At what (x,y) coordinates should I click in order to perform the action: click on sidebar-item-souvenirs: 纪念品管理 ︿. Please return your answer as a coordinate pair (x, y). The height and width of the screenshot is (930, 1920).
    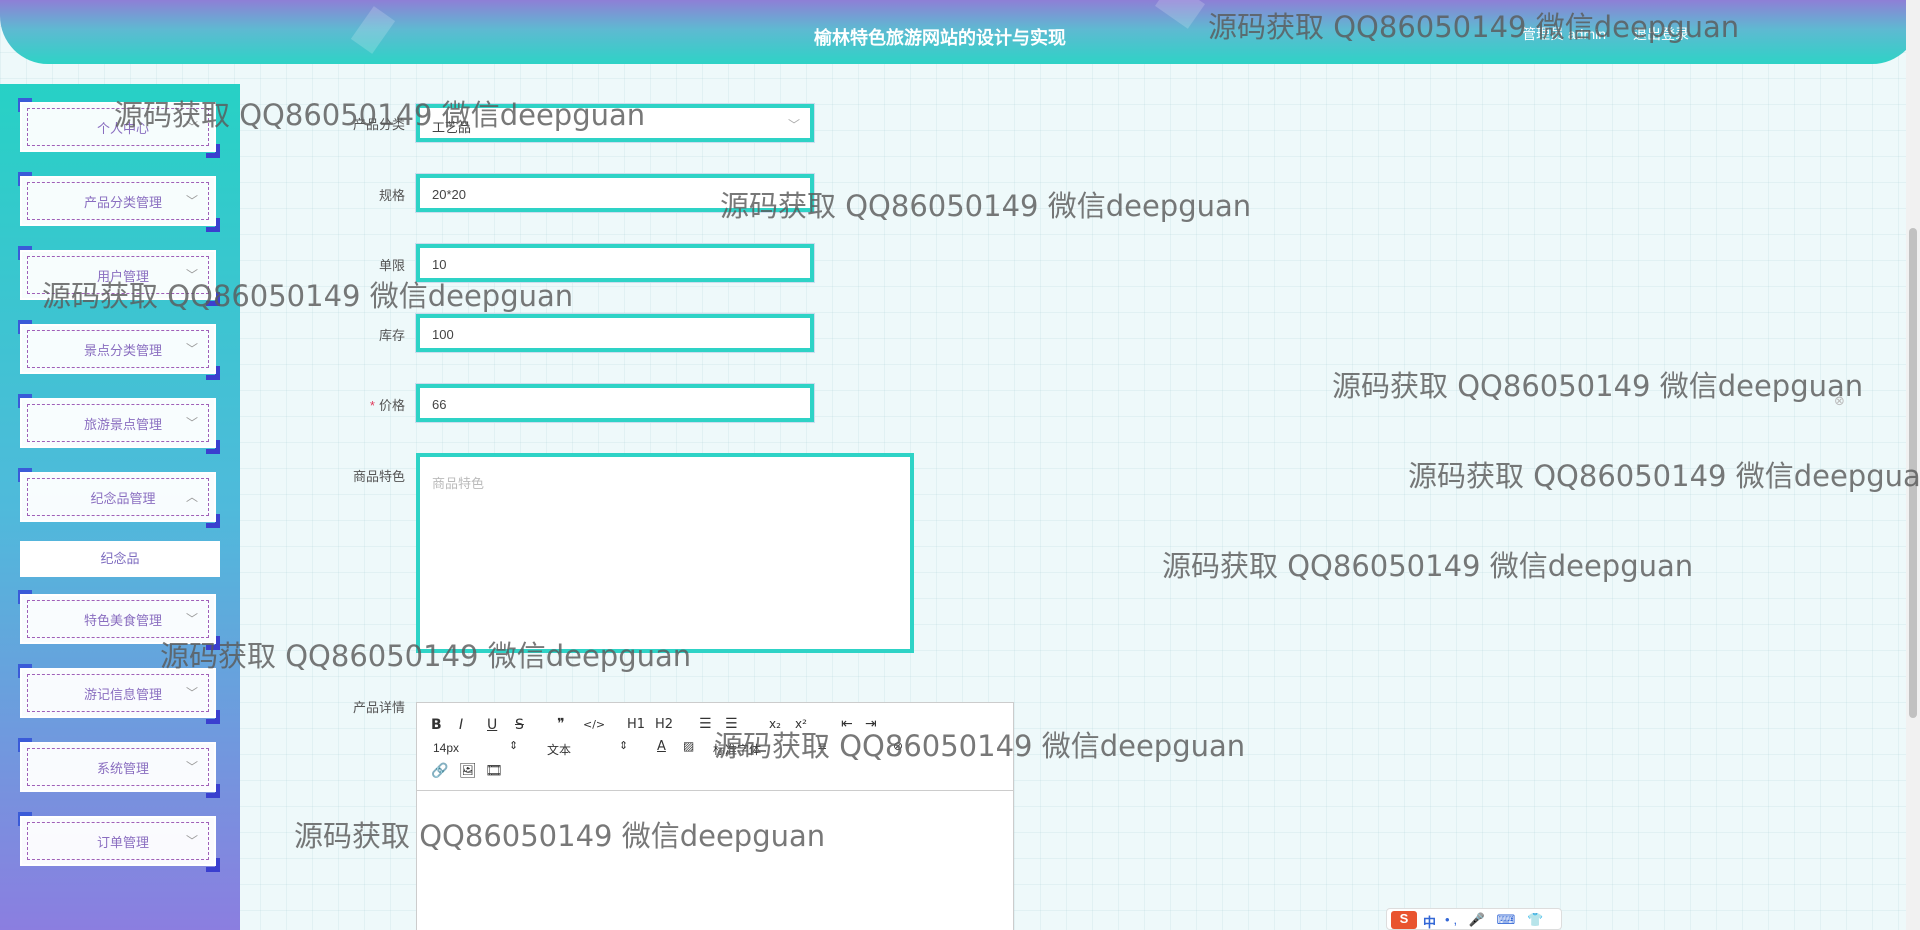
    Looking at the image, I should click on (119, 498).